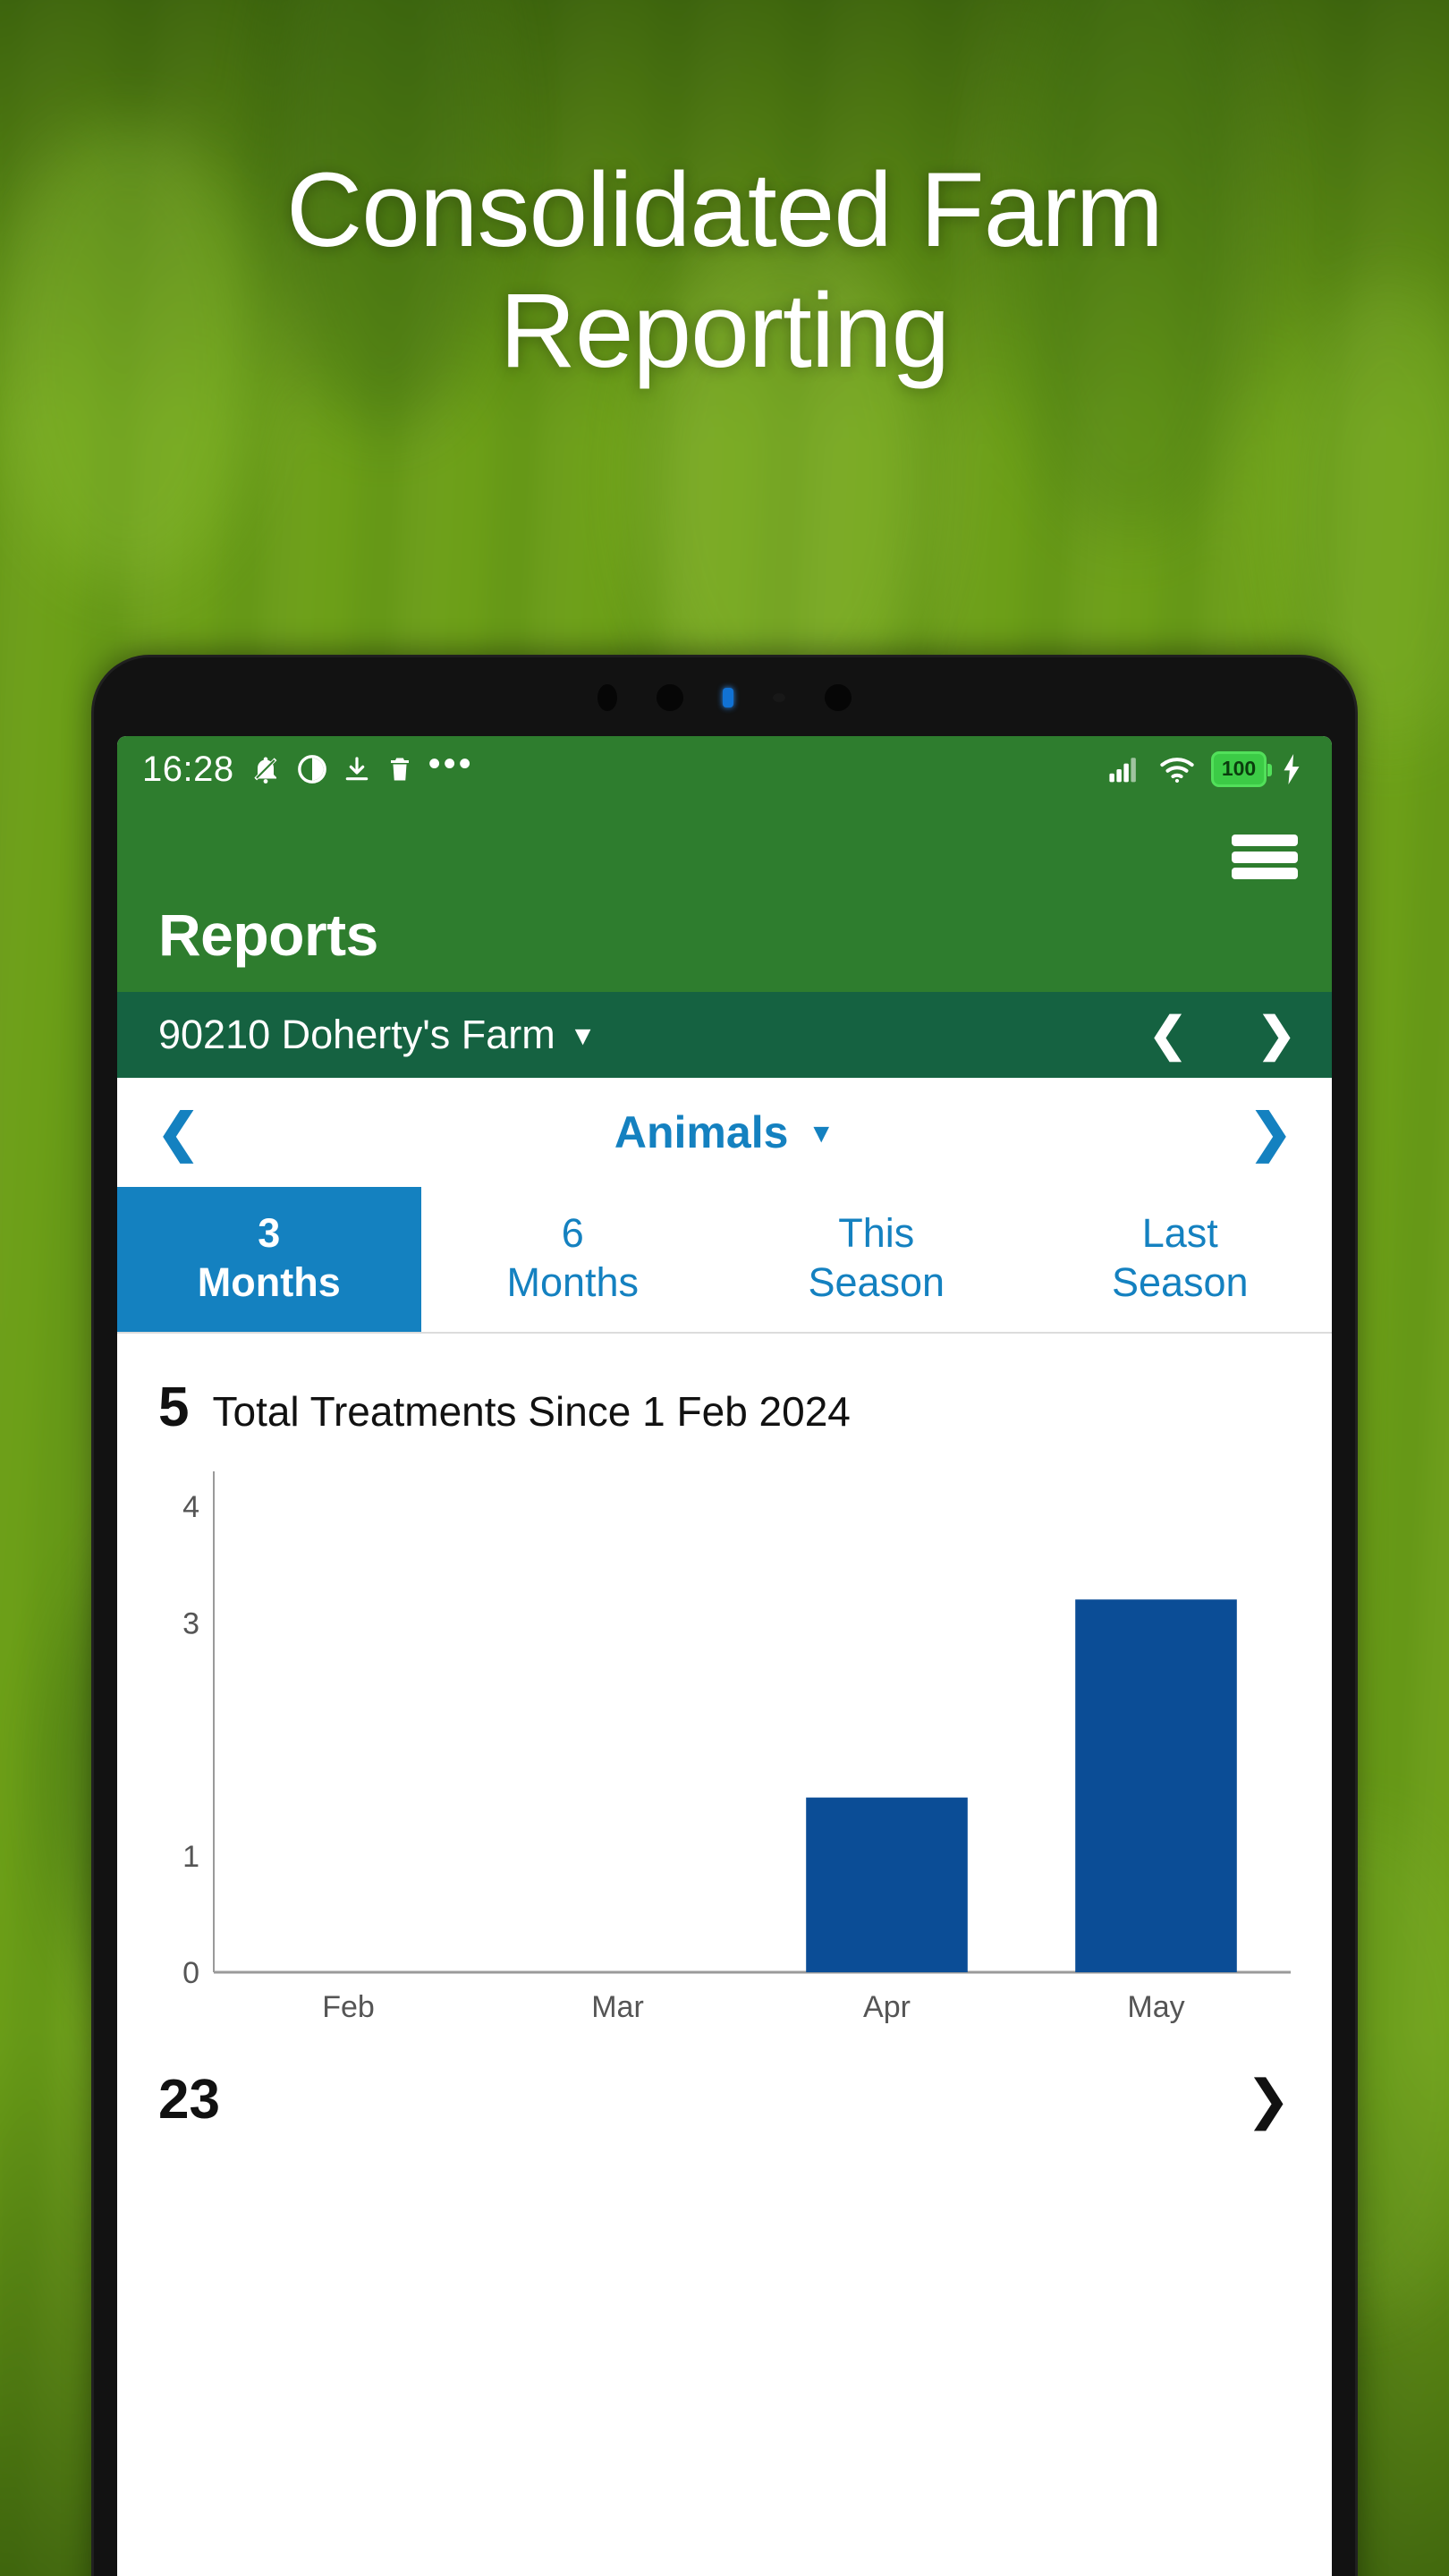 Image resolution: width=1449 pixels, height=2576 pixels. Describe the element at coordinates (174, 1407) in the screenshot. I see `treatments-value: 5` at that location.